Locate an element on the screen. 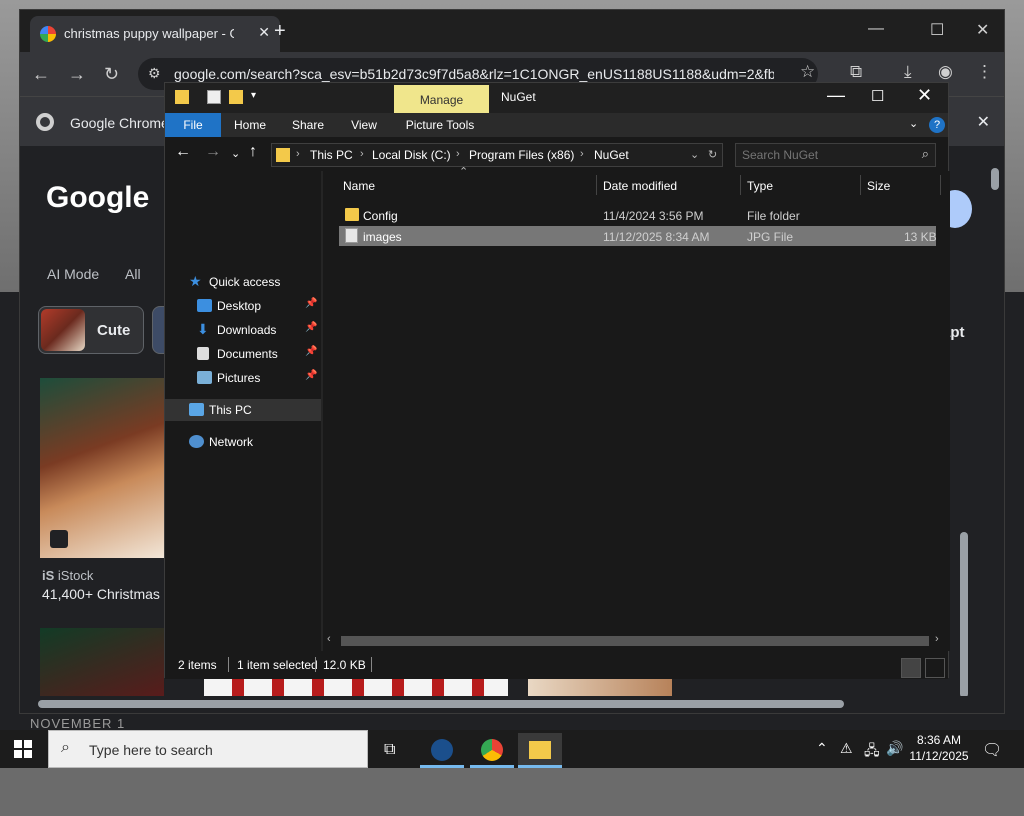 The height and width of the screenshot is (816, 1024). task-view-icon: ⧉ is located at coordinates (392, 750).